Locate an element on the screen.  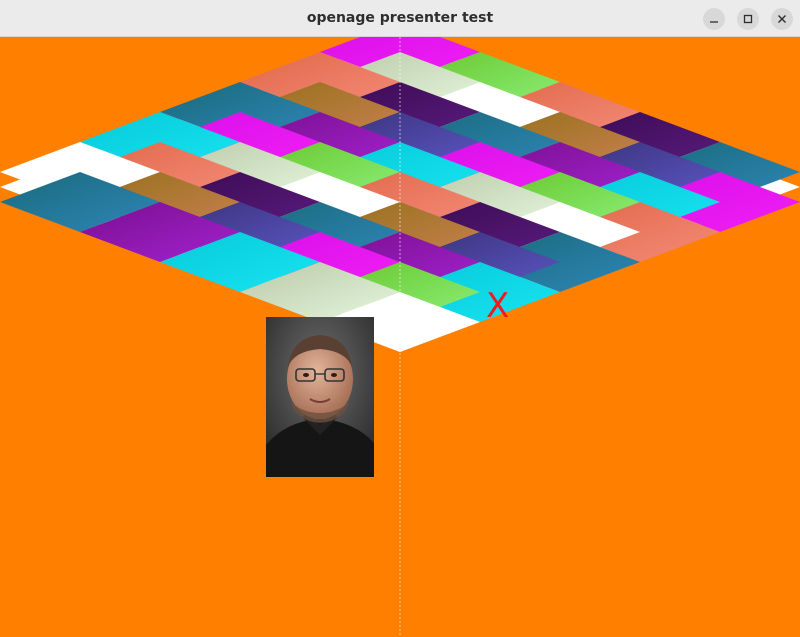
maximize-icon is located at coordinates (748, 19).